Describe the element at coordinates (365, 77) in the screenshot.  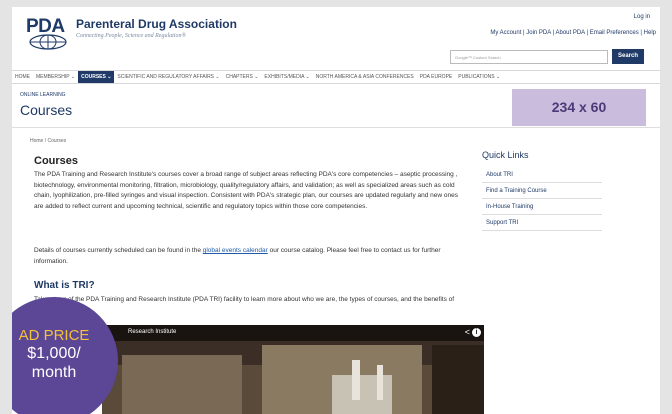
I see `nav-conferences: NORTH AMERICA & ASIA CONFERENCES` at that location.